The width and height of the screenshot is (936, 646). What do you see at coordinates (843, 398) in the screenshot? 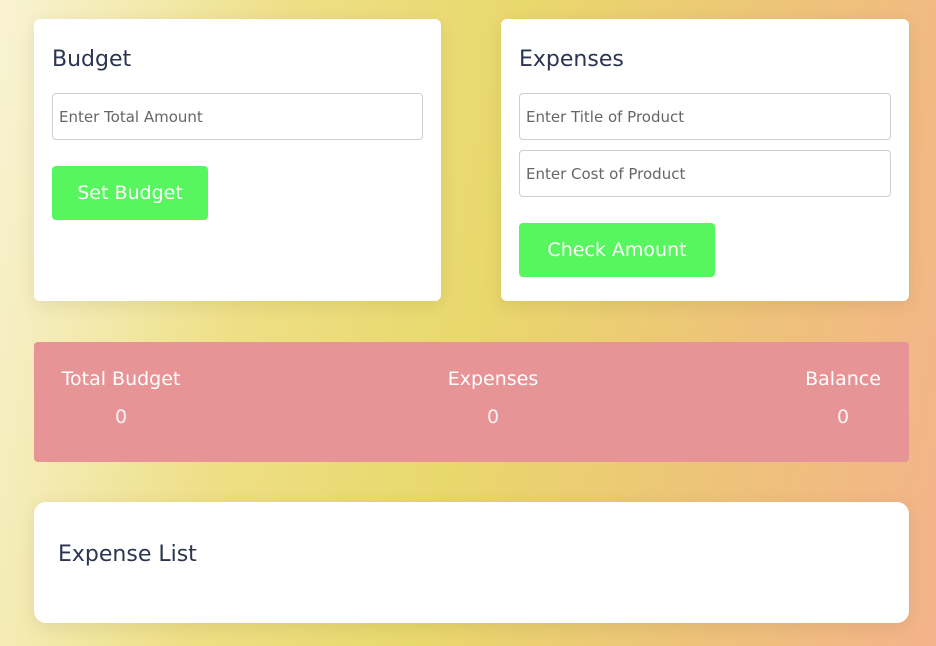
I see `balance-summary: Balance 0` at bounding box center [843, 398].